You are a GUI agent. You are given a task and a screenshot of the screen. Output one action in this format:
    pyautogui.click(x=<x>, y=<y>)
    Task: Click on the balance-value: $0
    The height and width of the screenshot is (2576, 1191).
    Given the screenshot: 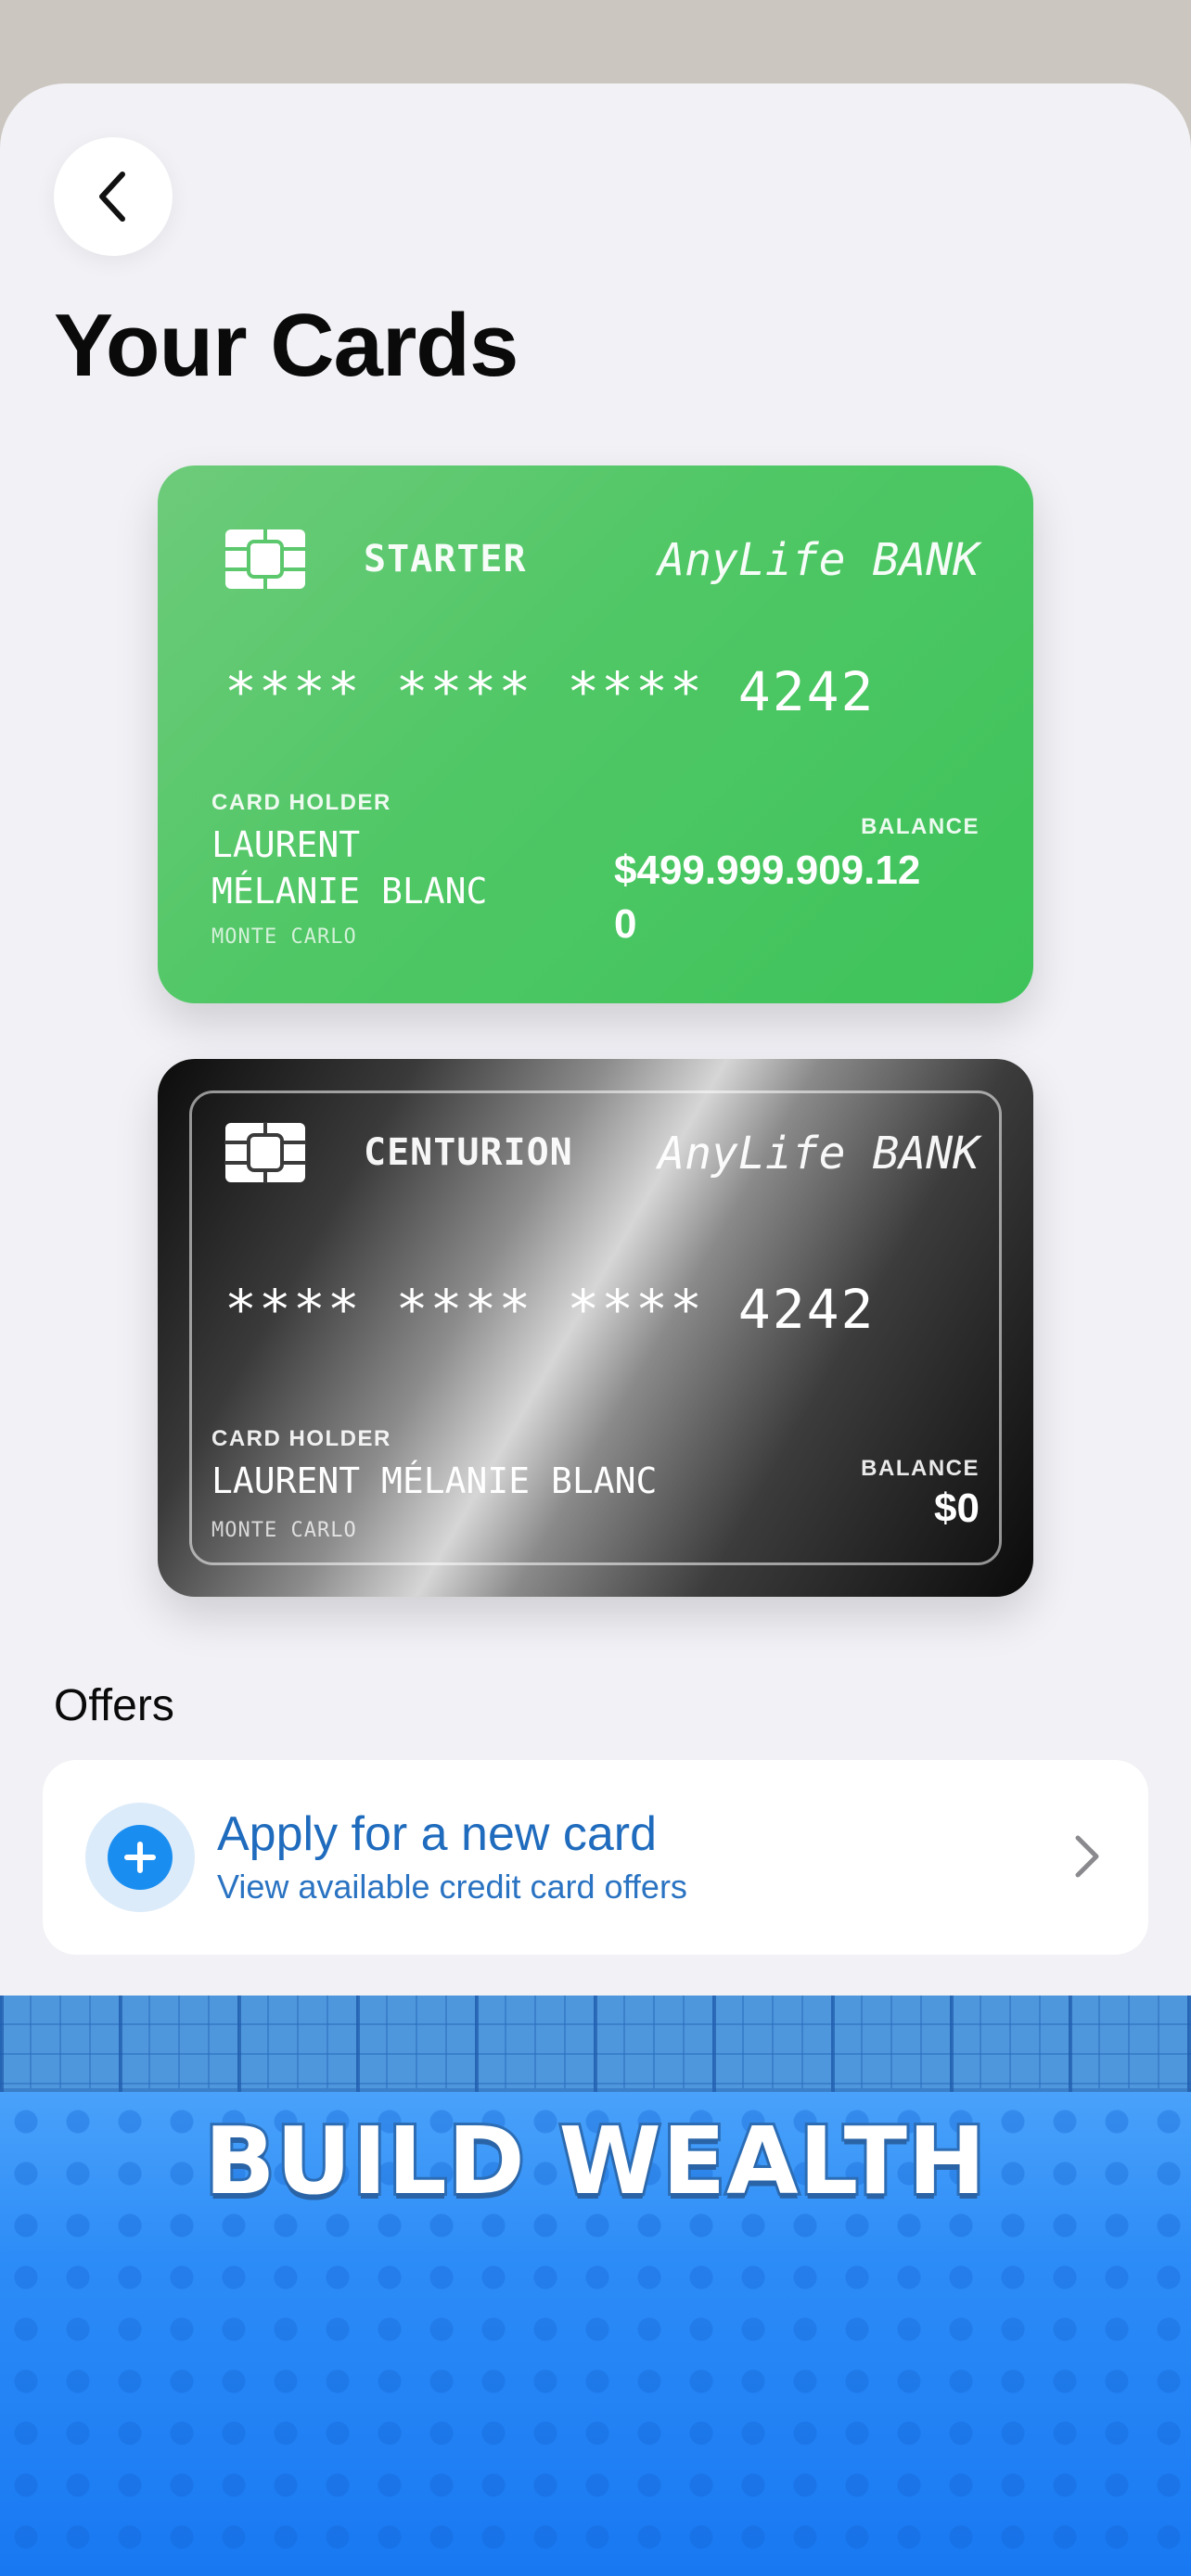 What is the action you would take?
    pyautogui.click(x=957, y=1508)
    